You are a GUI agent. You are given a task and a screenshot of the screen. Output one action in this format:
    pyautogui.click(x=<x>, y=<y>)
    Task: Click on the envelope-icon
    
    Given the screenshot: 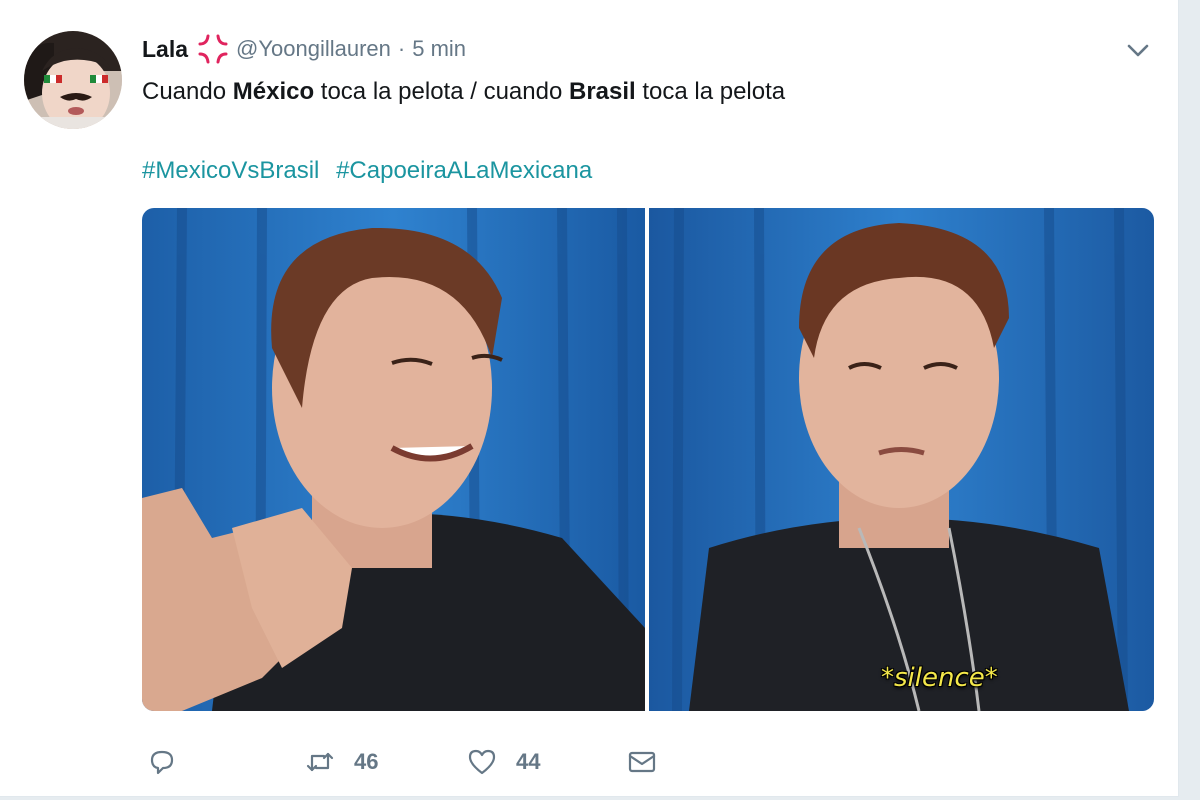 What is the action you would take?
    pyautogui.click(x=642, y=762)
    